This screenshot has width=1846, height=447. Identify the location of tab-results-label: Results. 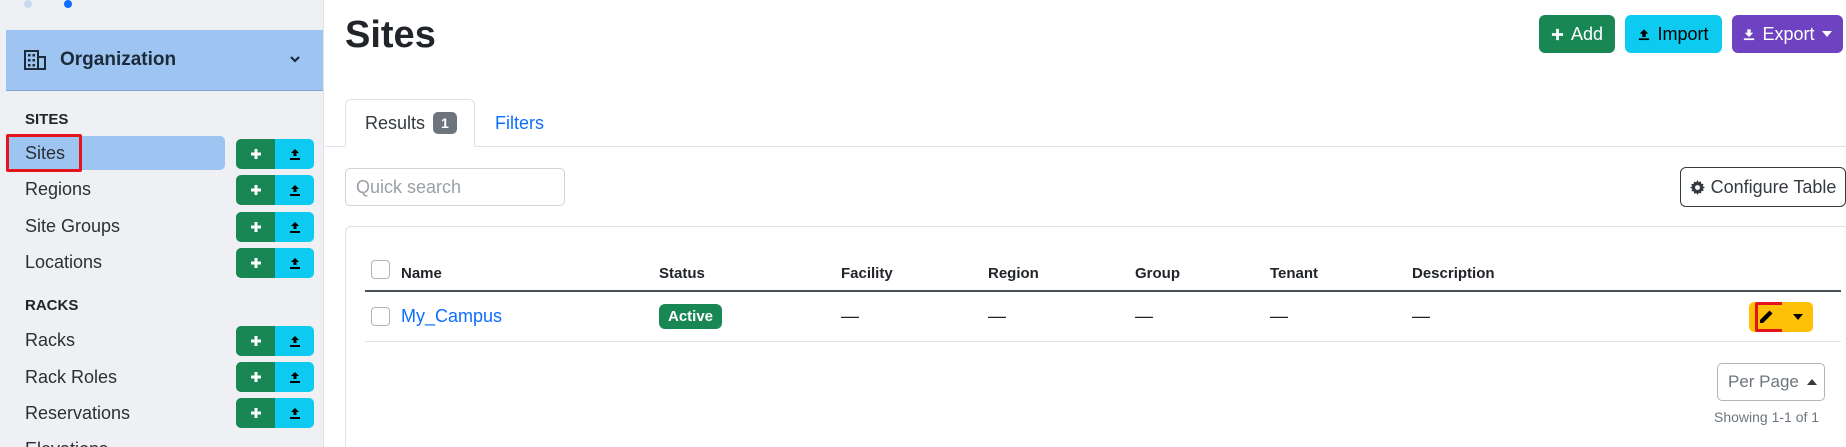
(395, 122).